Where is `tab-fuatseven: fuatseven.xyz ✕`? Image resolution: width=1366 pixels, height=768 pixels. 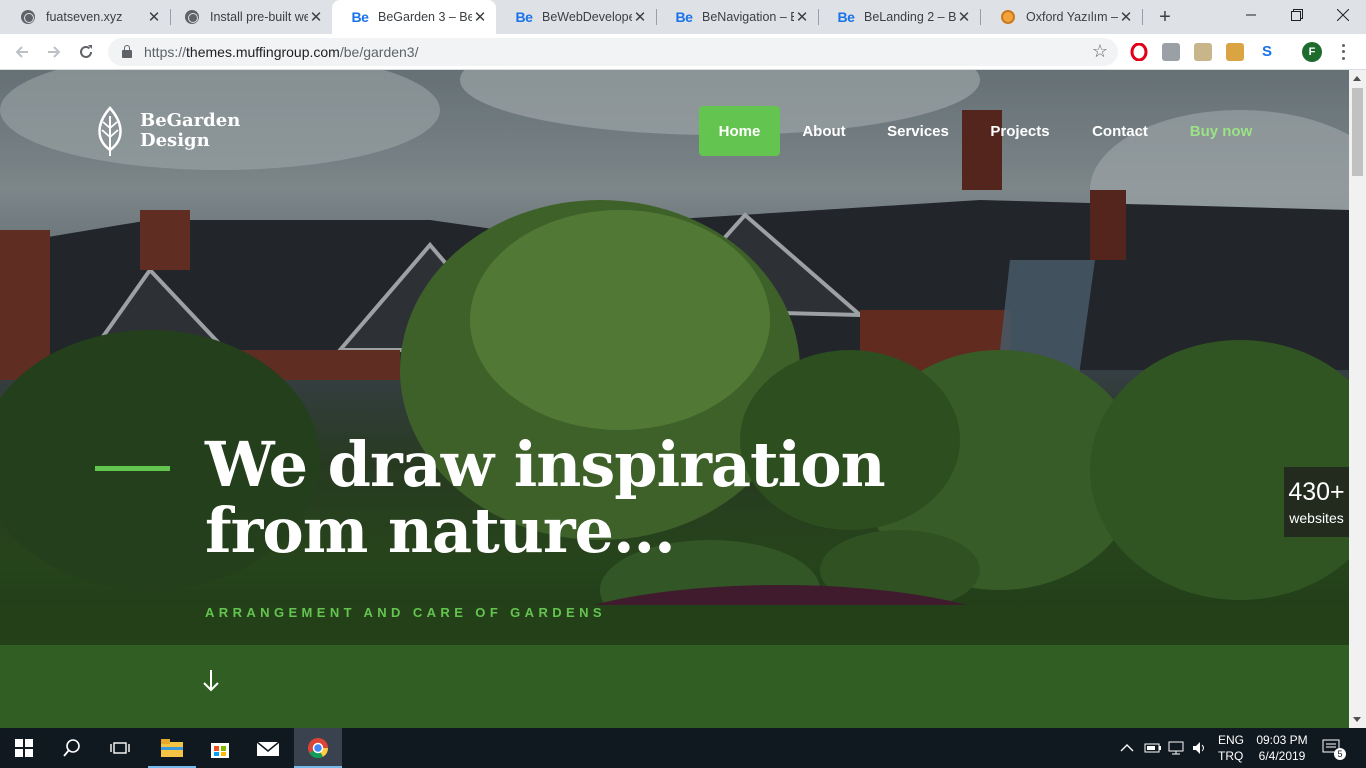 tab-fuatseven: fuatseven.xyz ✕ is located at coordinates (85, 17).